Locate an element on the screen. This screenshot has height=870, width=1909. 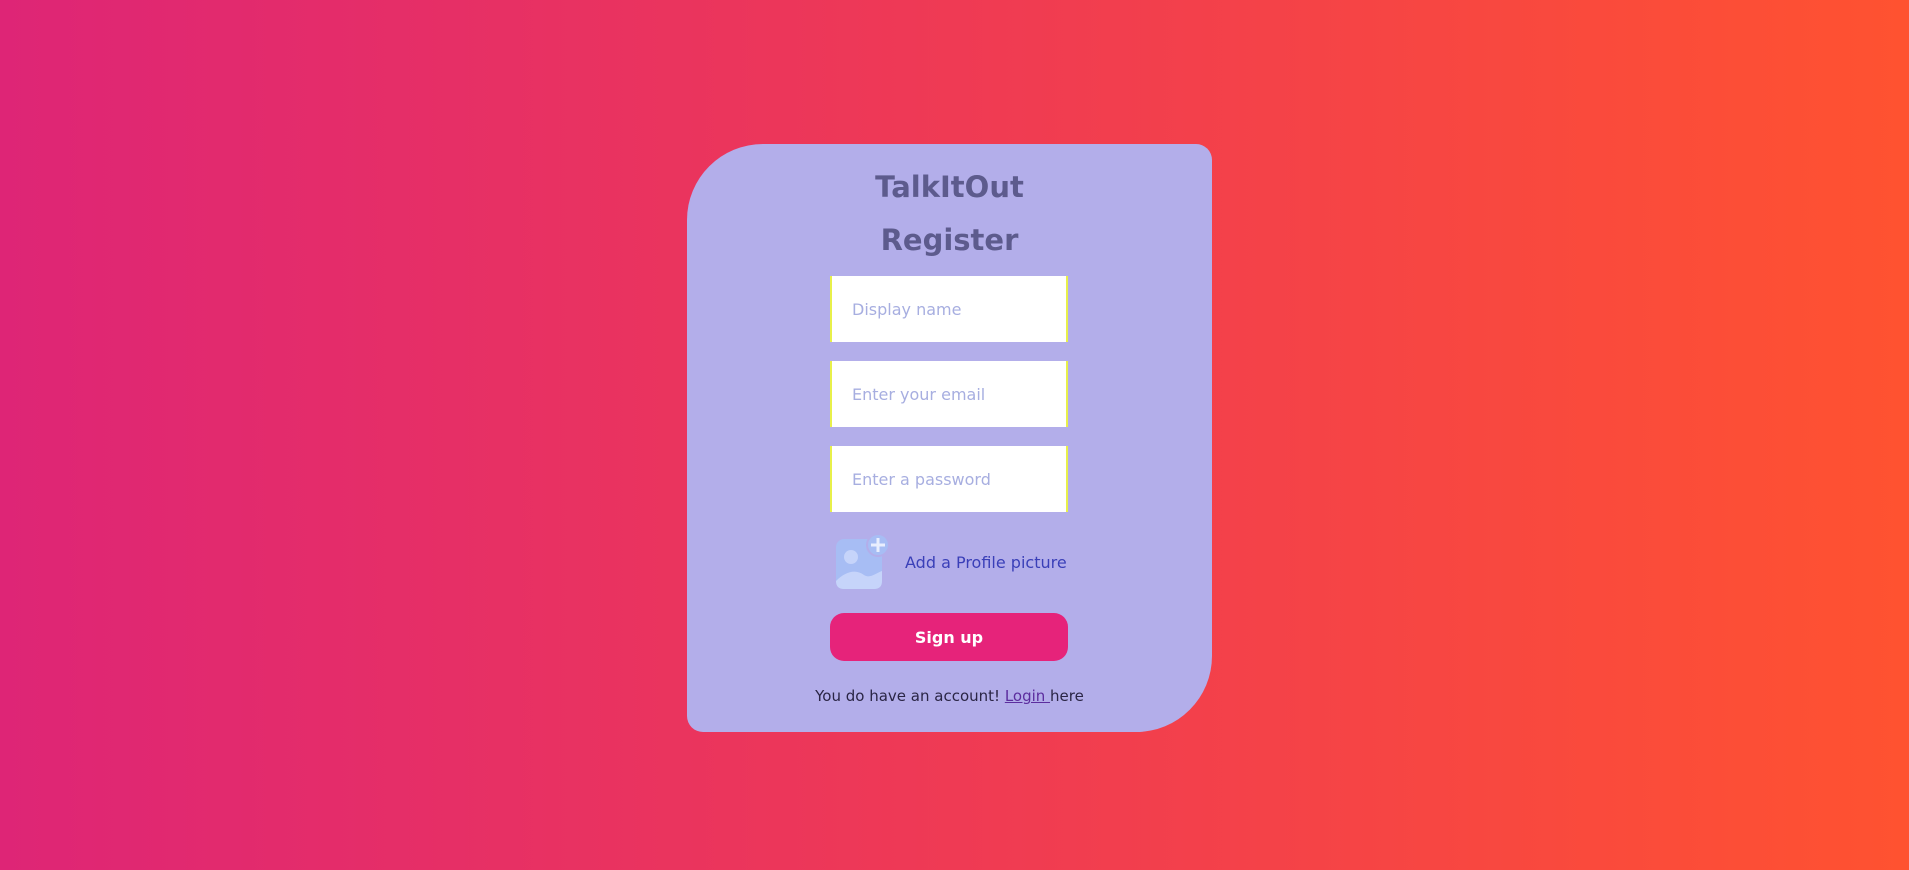
login-prompt-suffix: here is located at coordinates (1067, 696).